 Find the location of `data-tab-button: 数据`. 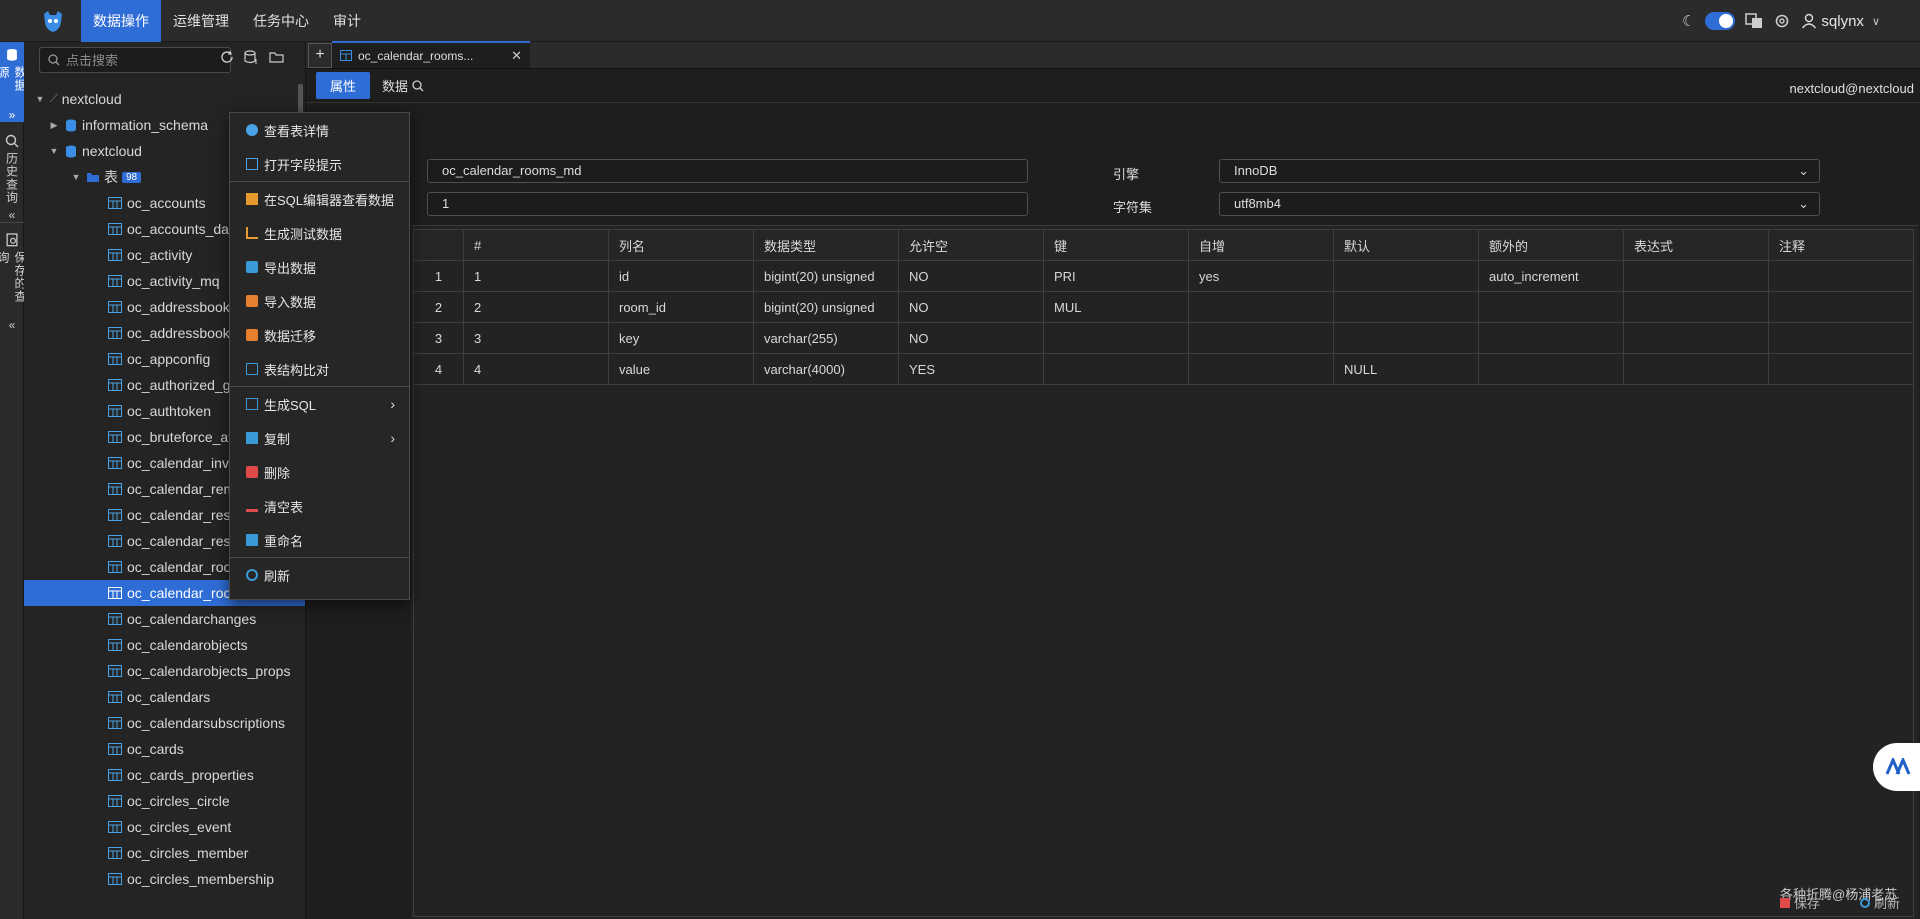

data-tab-button: 数据 is located at coordinates (403, 85).